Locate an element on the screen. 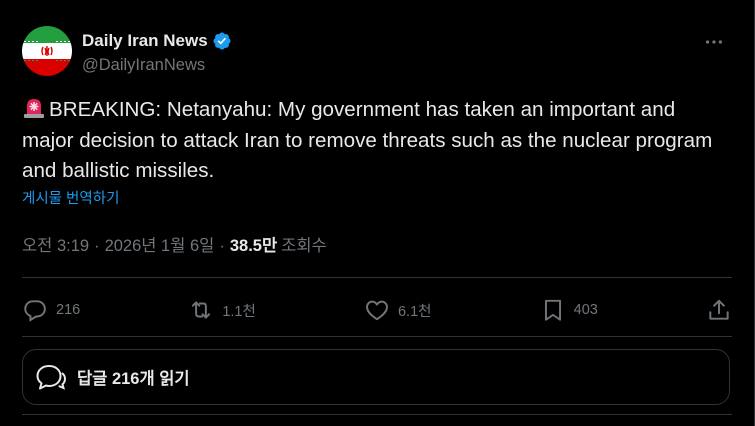 The height and width of the screenshot is (426, 755). iran-flag-icon is located at coordinates (47, 51).